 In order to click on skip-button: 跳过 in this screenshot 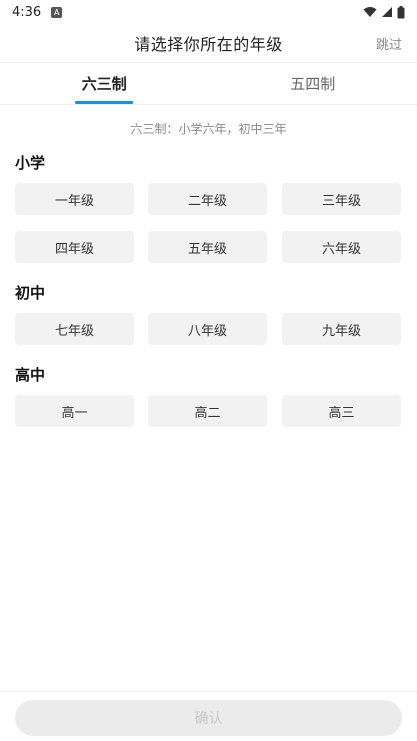, I will do `click(389, 43)`.